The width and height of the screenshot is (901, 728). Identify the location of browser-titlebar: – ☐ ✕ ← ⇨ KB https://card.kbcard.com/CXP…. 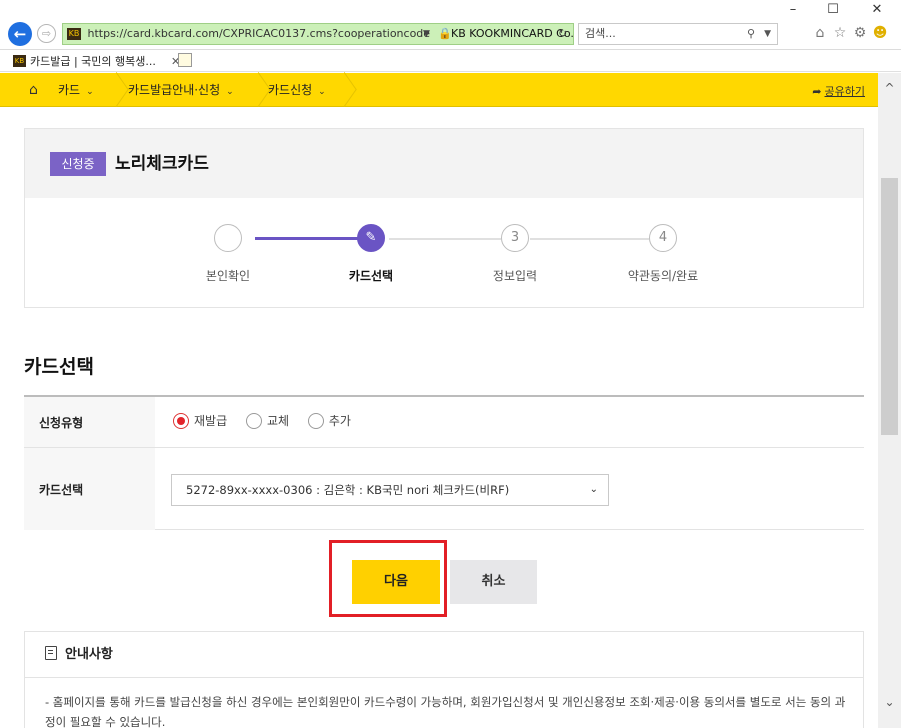
(450, 25).